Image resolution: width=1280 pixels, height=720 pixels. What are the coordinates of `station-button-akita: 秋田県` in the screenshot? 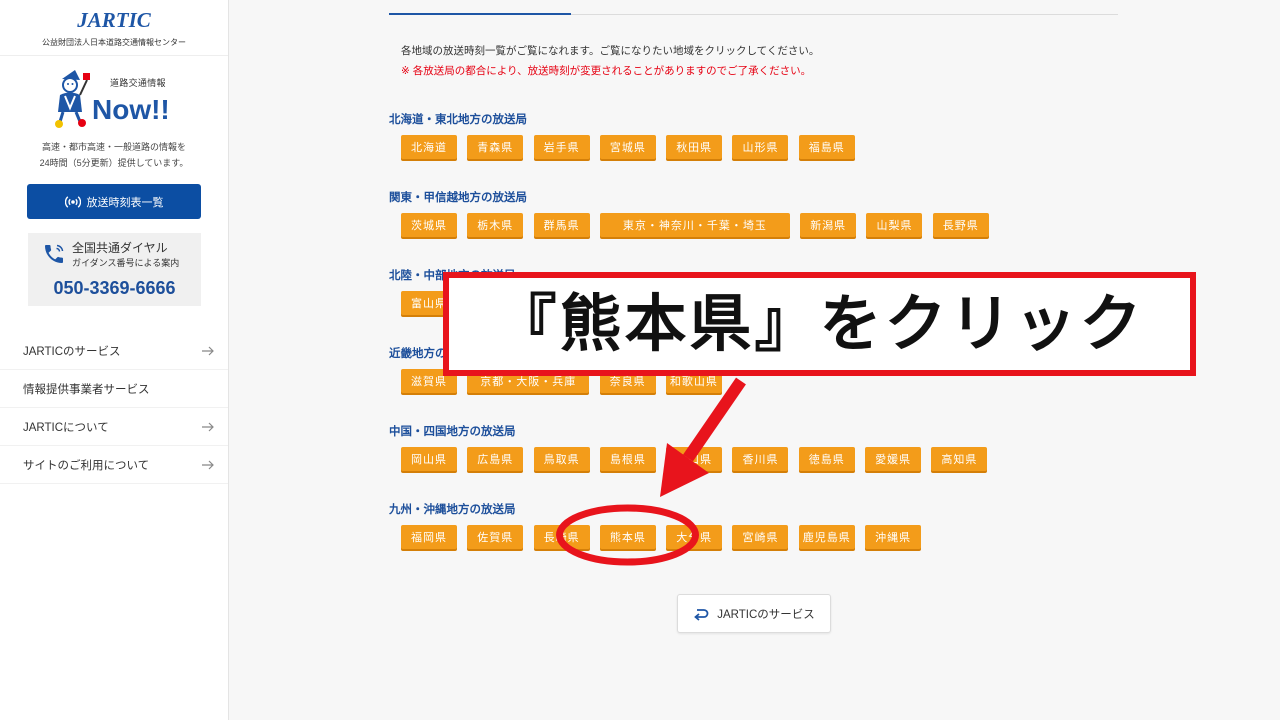 It's located at (694, 147).